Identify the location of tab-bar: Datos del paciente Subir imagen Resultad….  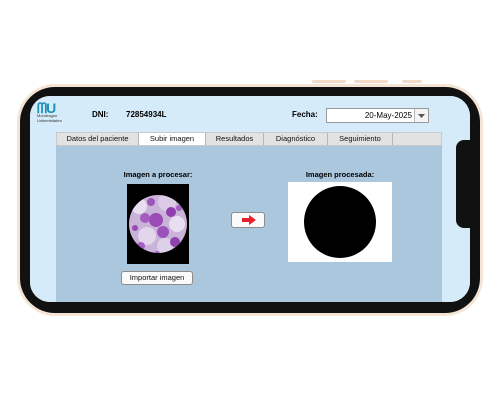
(249, 139).